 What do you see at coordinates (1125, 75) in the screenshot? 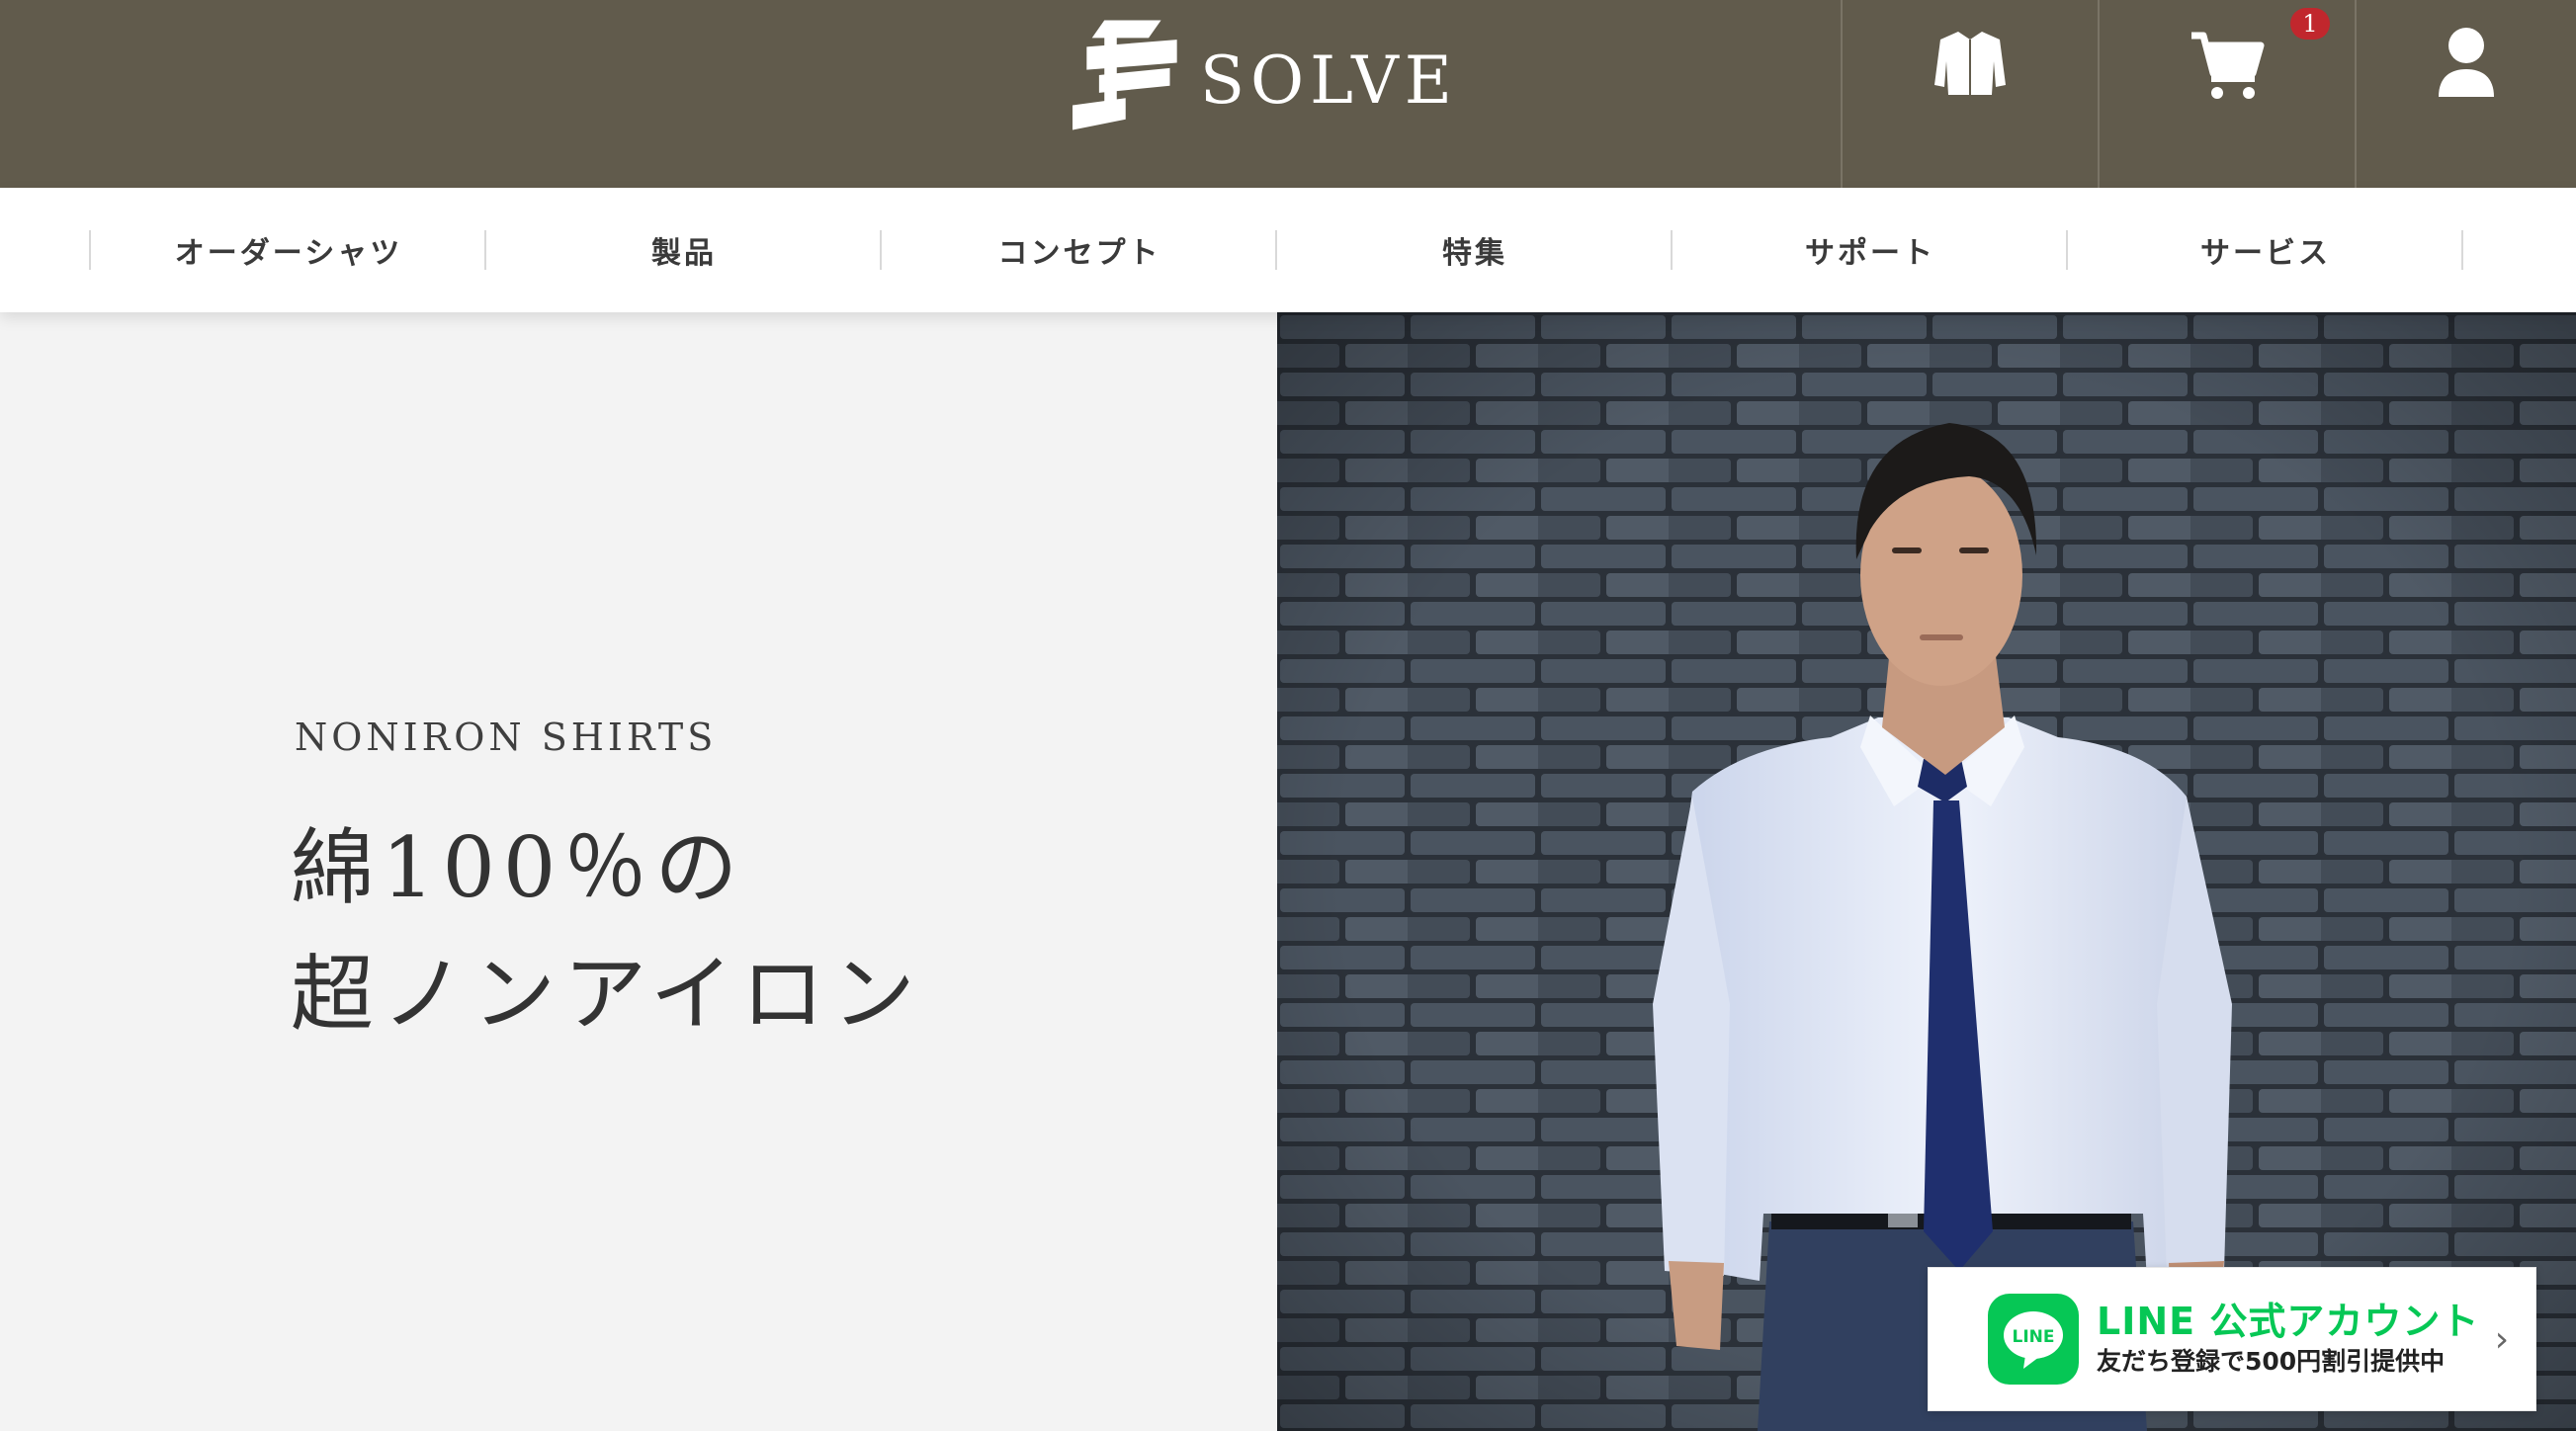
I see `logo-mark-icon` at bounding box center [1125, 75].